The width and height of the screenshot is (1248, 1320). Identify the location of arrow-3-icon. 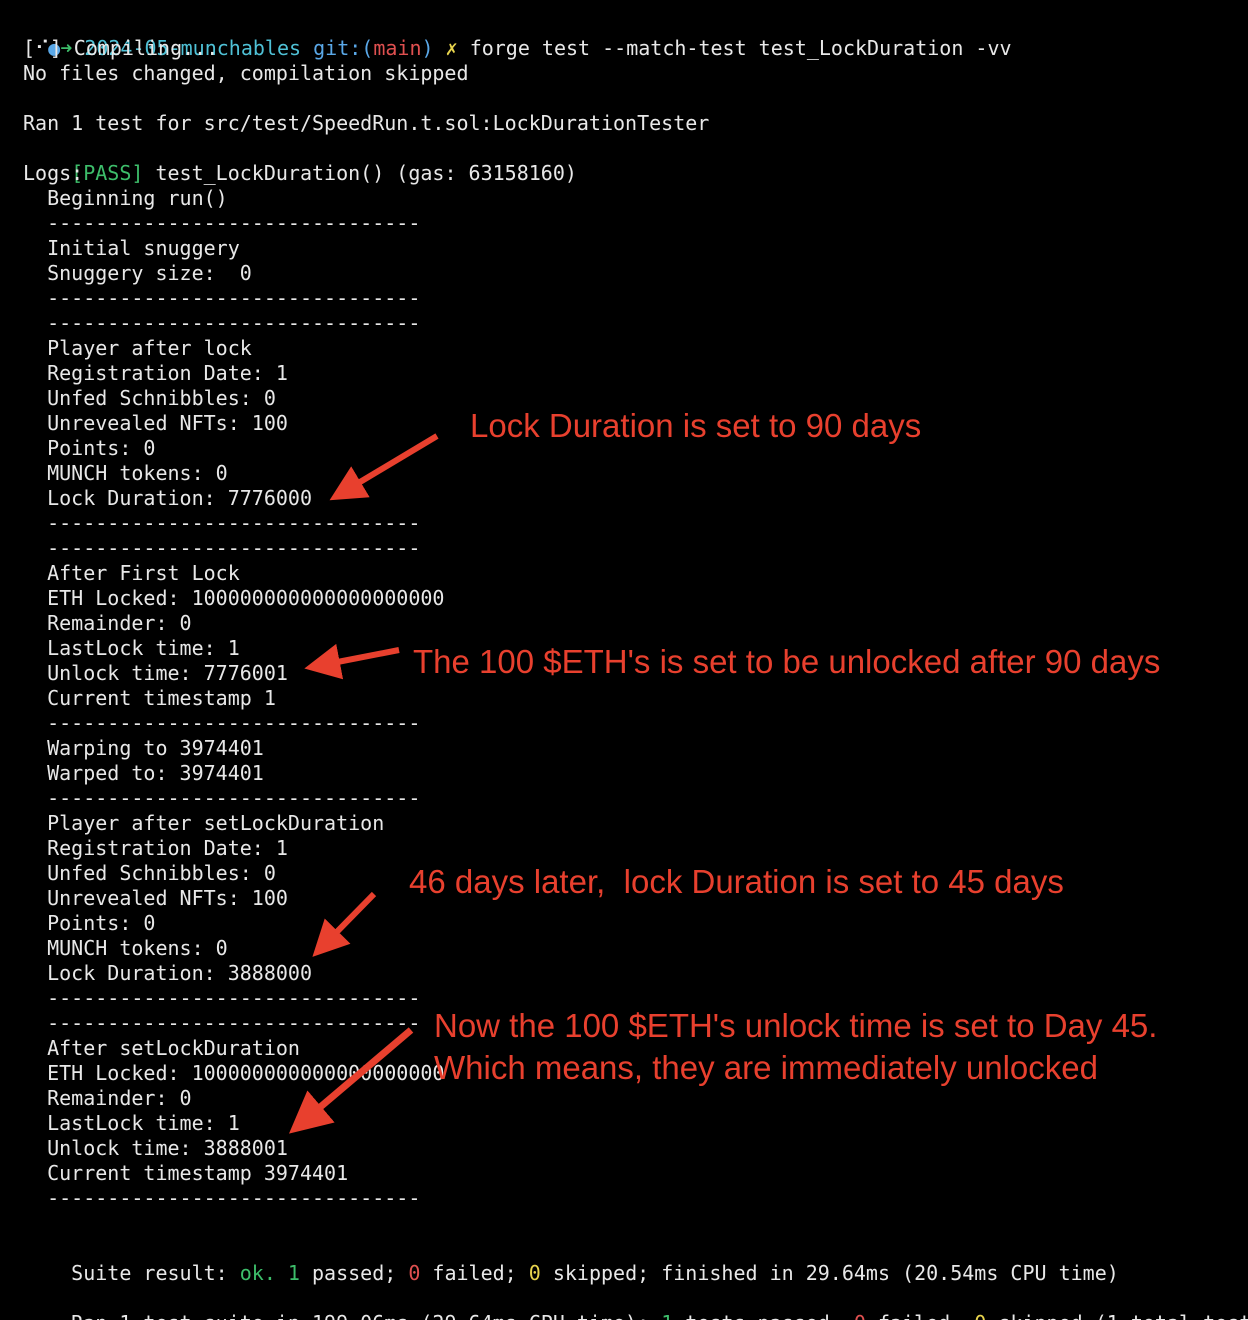
(344, 924).